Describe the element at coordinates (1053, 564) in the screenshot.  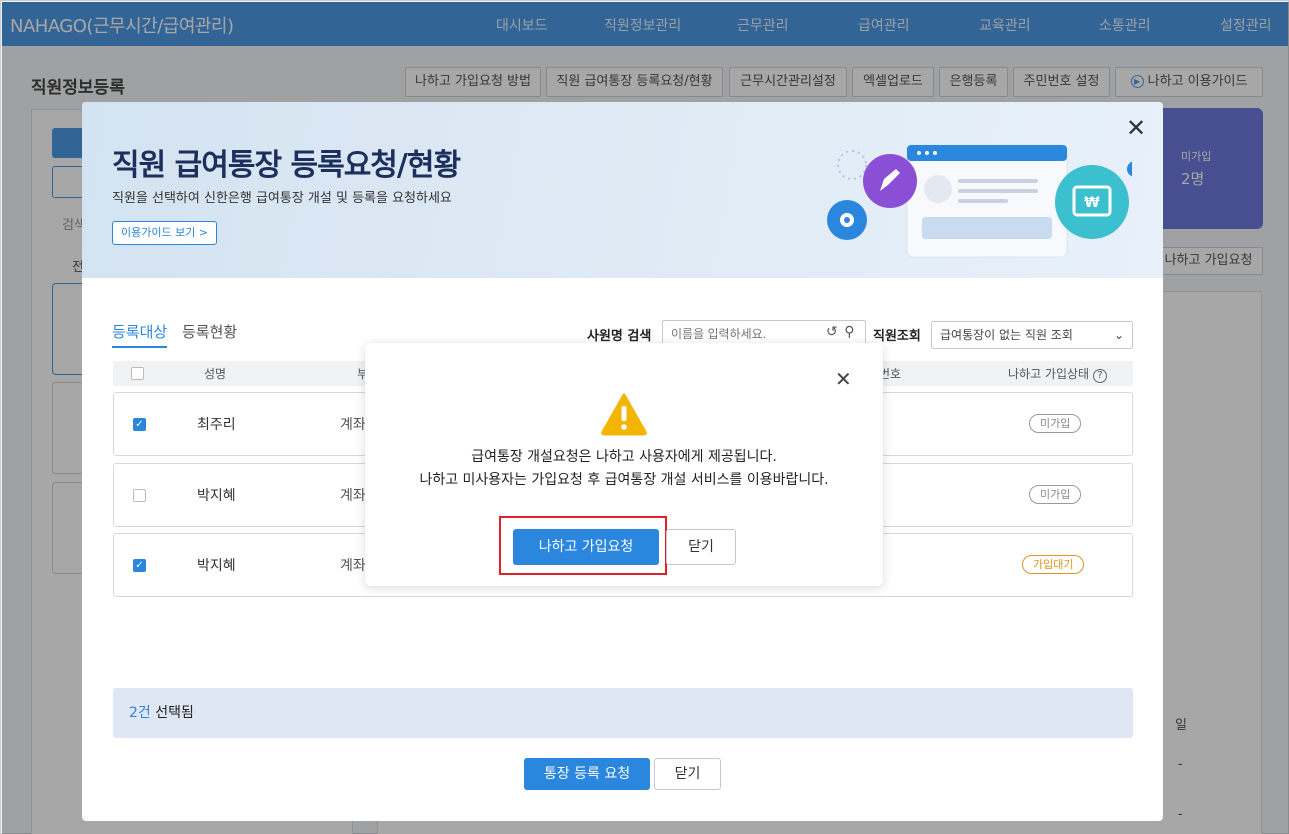
I see `status-badge: 가입대기` at that location.